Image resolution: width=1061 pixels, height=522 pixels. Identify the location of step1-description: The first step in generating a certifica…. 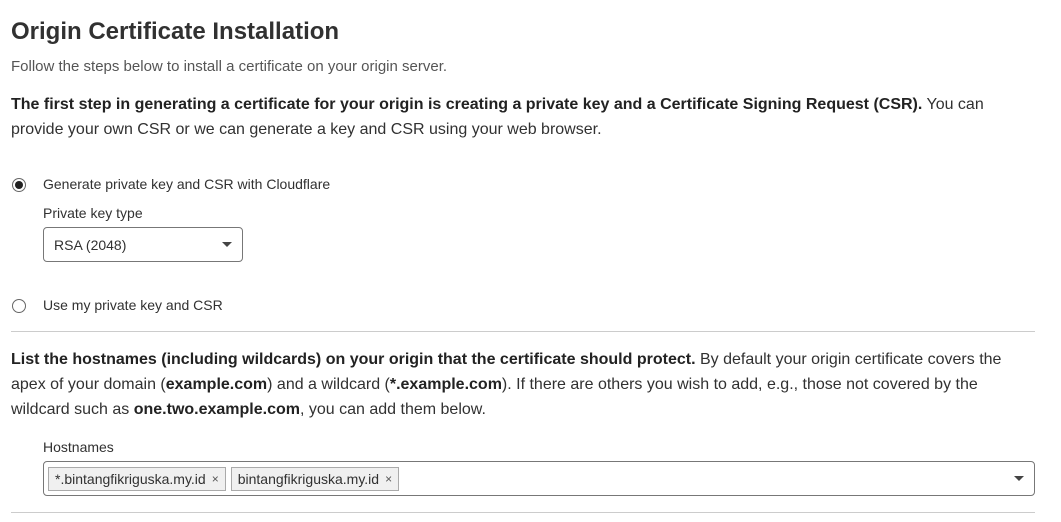
(523, 117).